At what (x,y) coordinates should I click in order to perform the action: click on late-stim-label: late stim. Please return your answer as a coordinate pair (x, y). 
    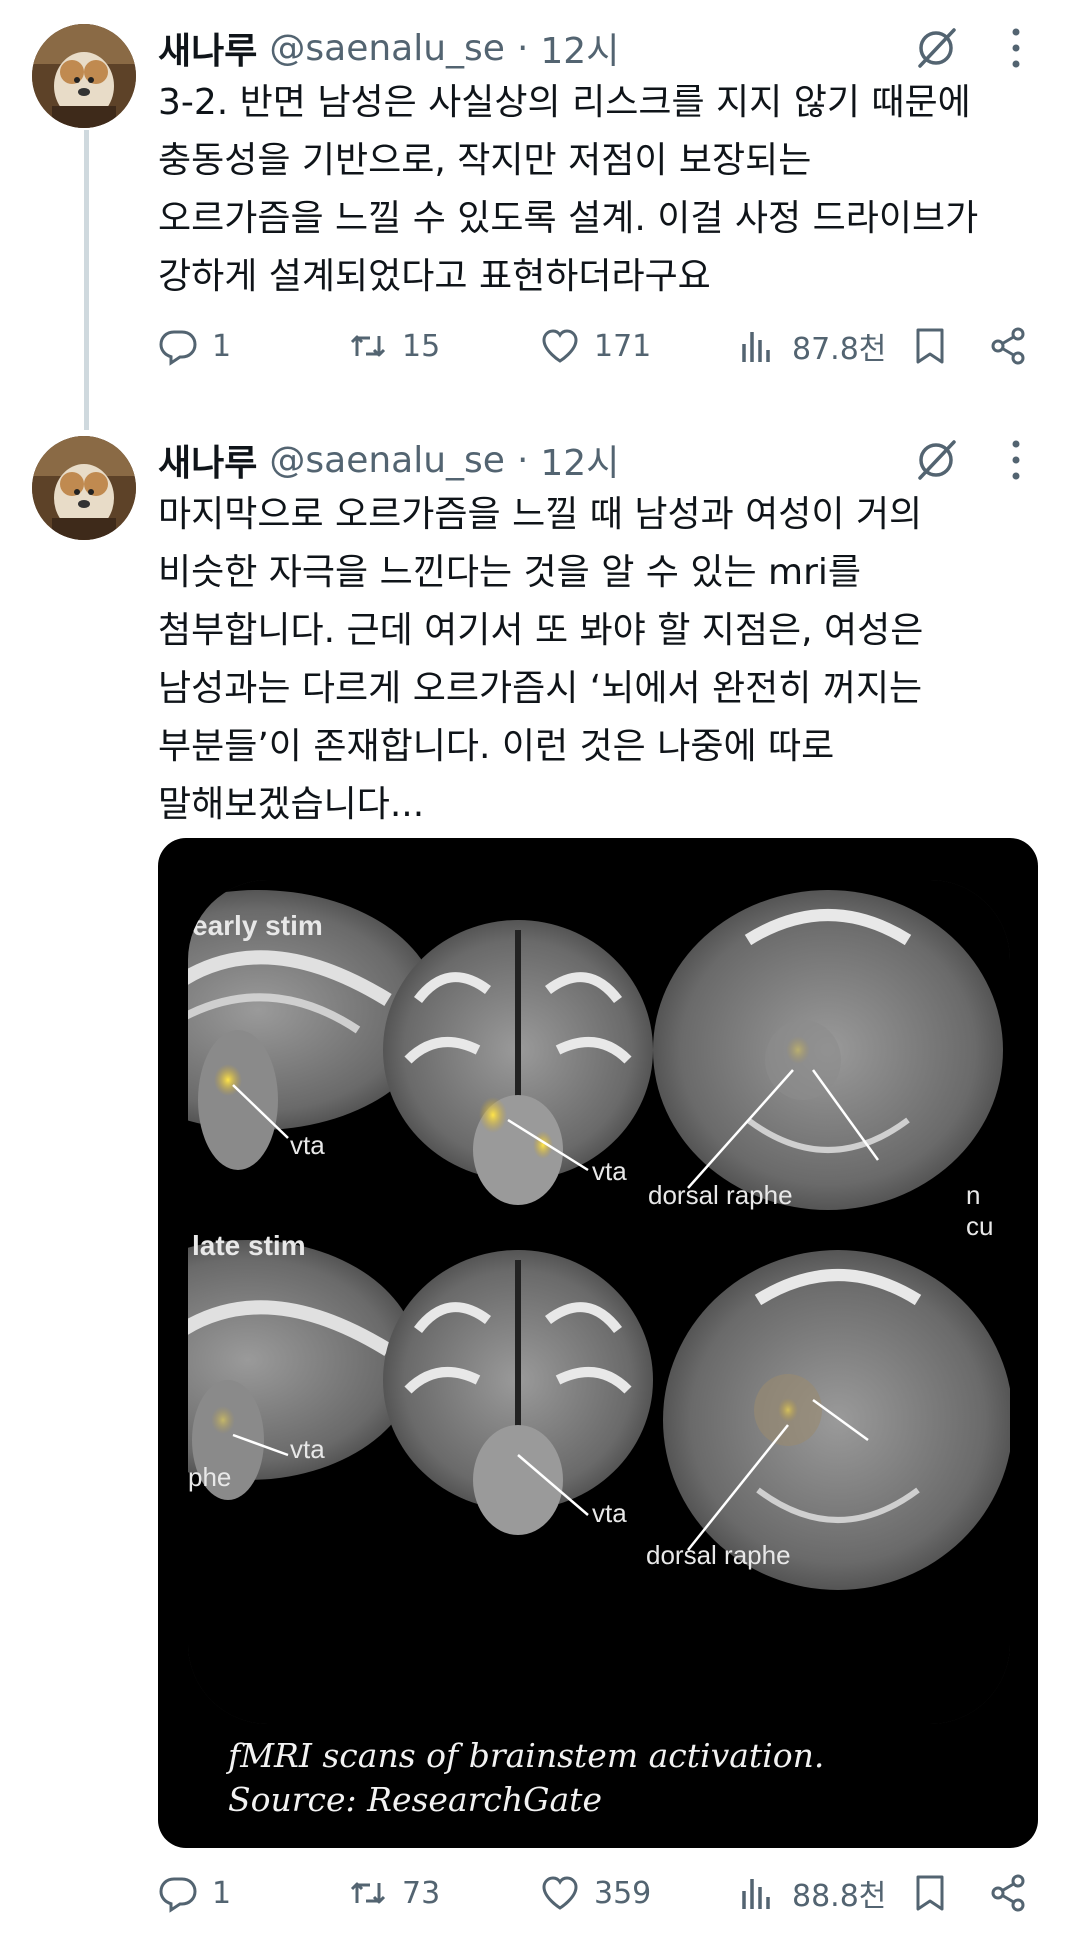
    Looking at the image, I should click on (249, 1245).